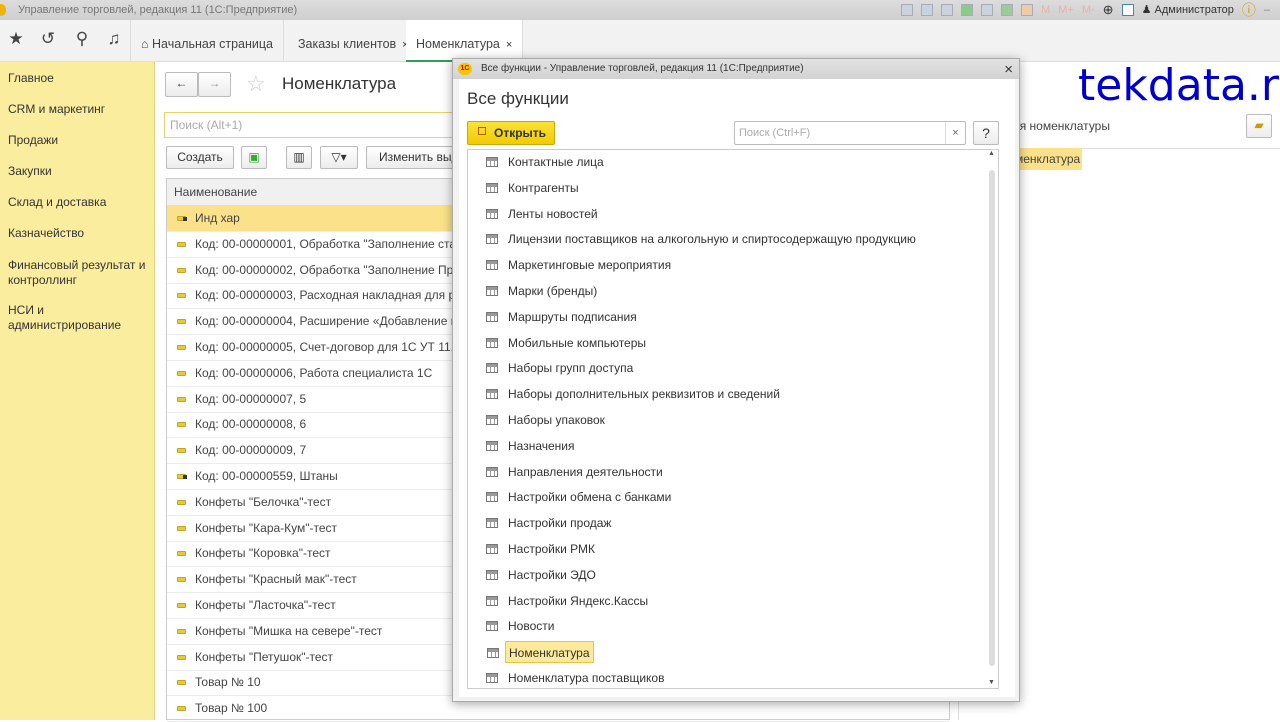  What do you see at coordinates (254, 157) in the screenshot?
I see `create-copy-icon: ▣` at bounding box center [254, 157].